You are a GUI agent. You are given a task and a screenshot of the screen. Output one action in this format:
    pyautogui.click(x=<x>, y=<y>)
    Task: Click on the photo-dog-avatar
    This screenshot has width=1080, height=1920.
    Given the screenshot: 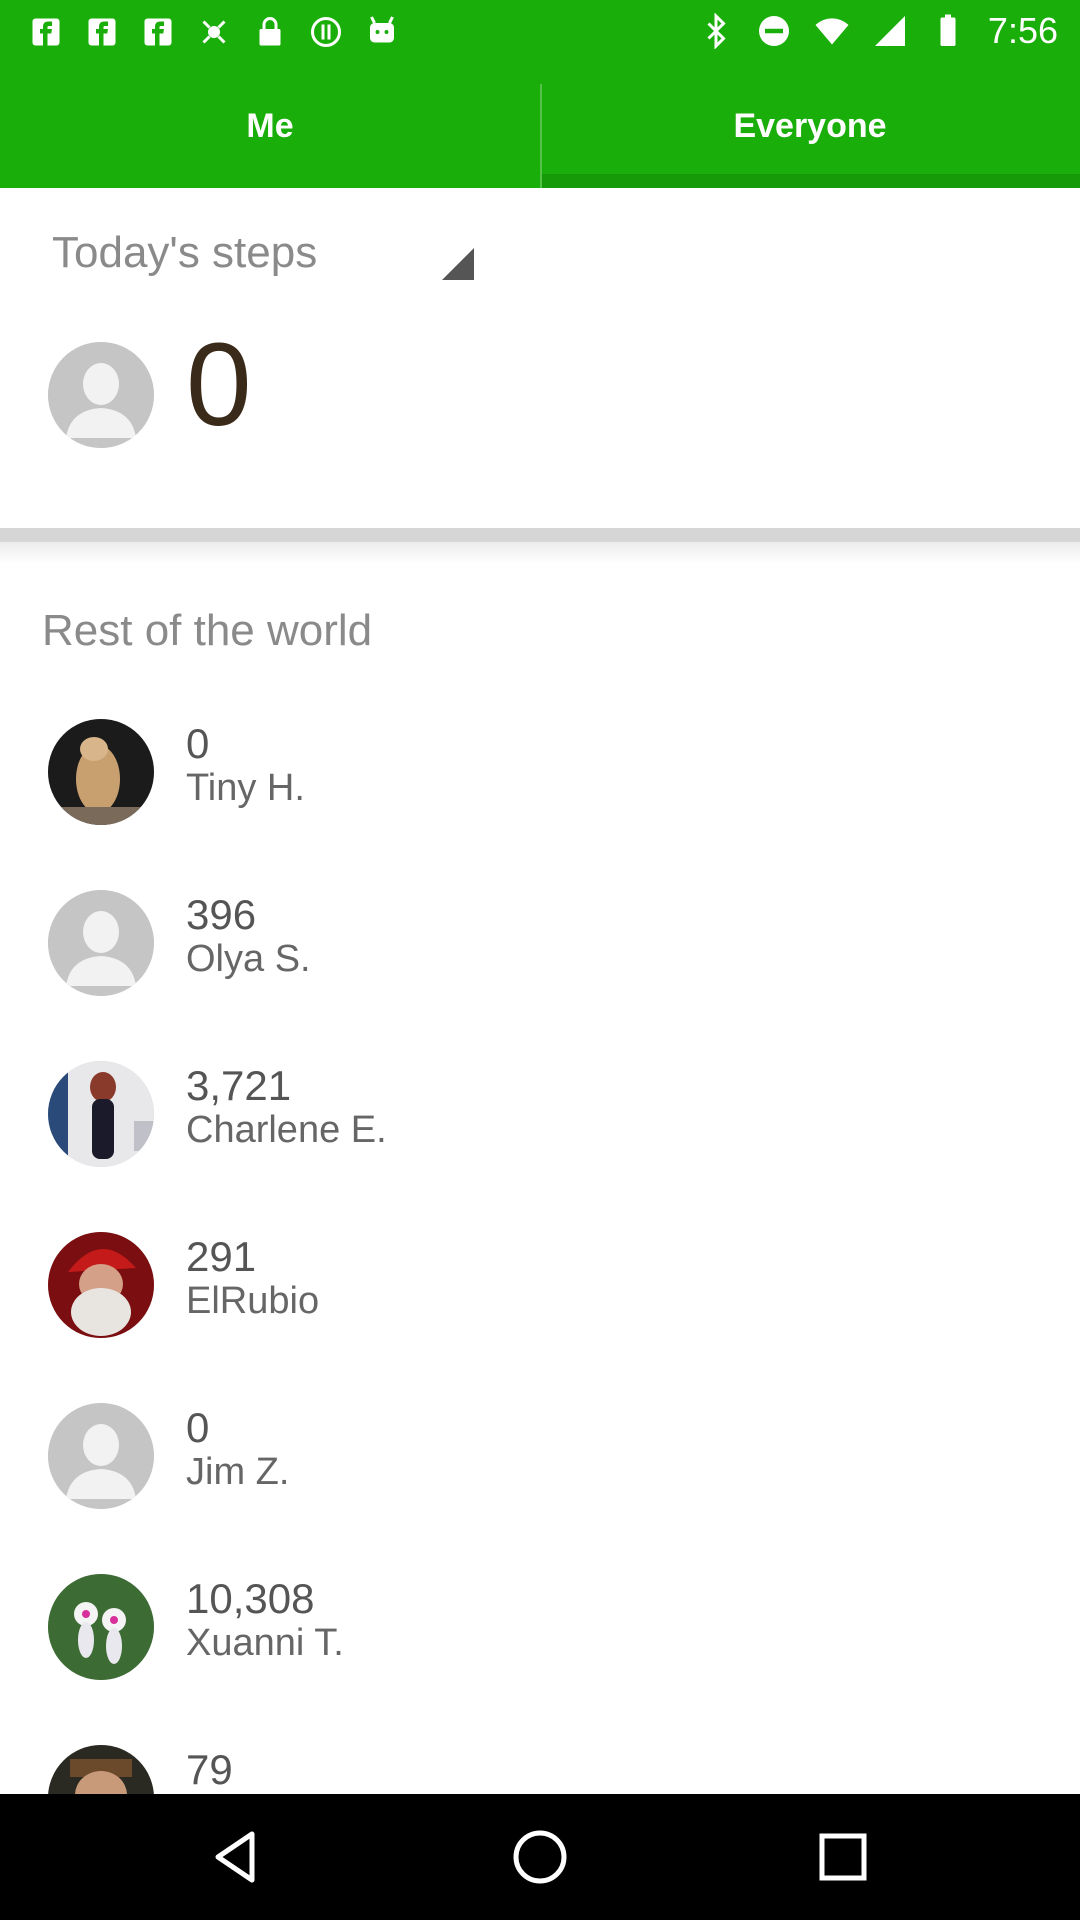 What is the action you would take?
    pyautogui.click(x=101, y=772)
    